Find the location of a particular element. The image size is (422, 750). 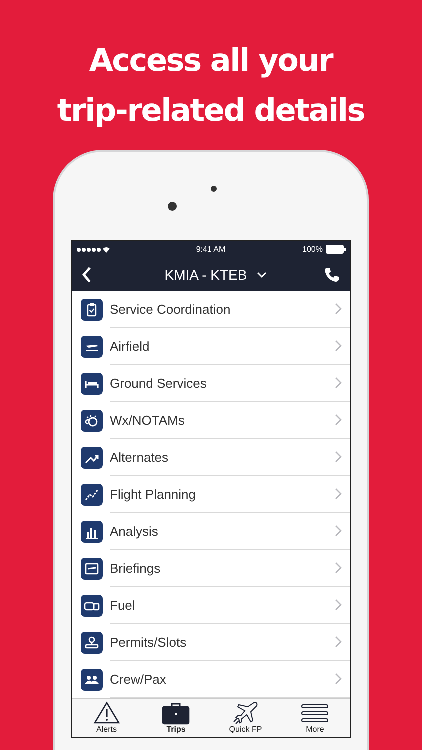

menu-item: Briefings is located at coordinates (211, 568).